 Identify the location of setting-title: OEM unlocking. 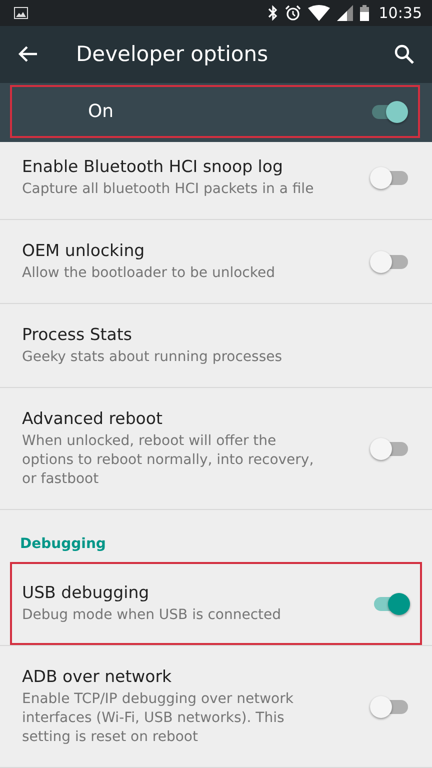
(84, 251).